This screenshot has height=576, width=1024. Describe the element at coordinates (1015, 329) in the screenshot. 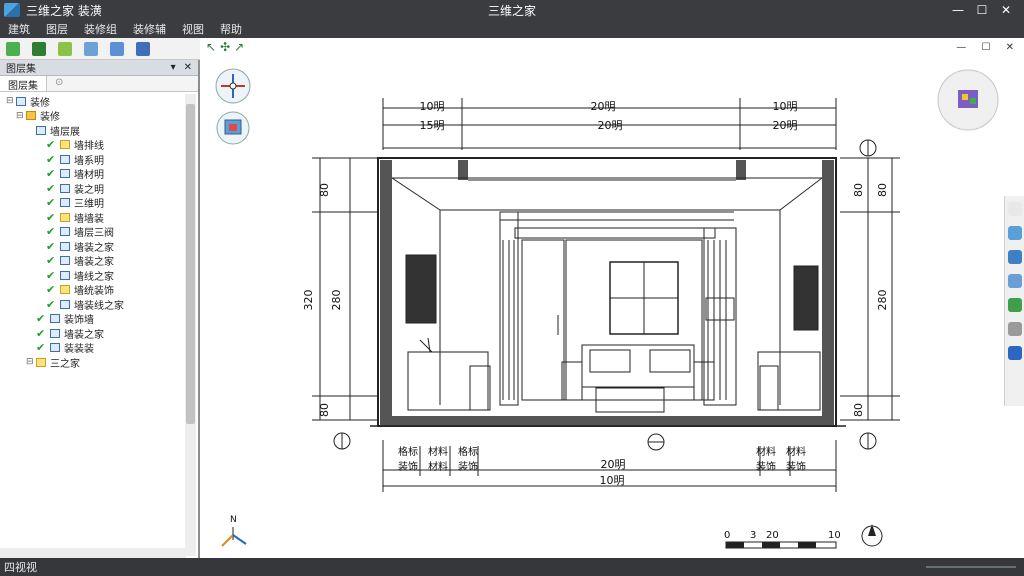

I see `strip-tool-6-icon` at that location.